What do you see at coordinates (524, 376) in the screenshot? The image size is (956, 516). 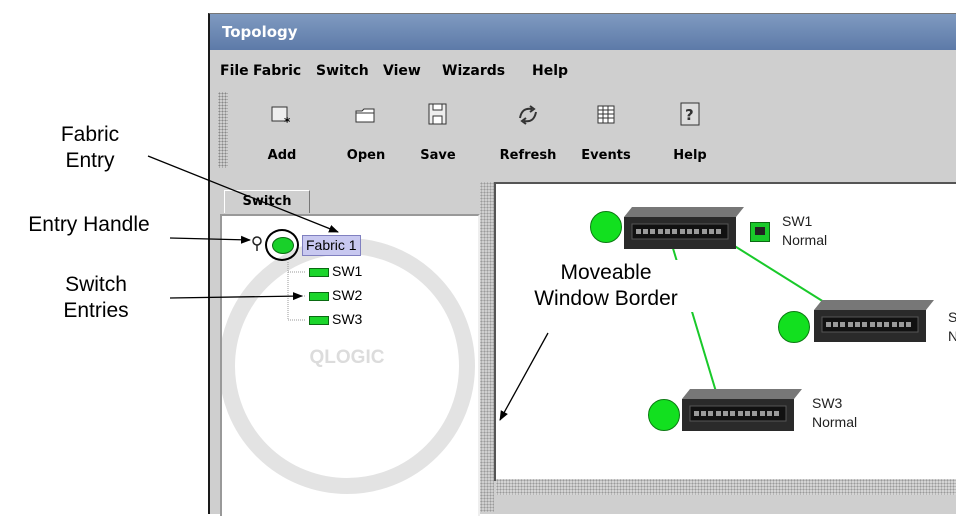 I see `moveable-border-arrow` at bounding box center [524, 376].